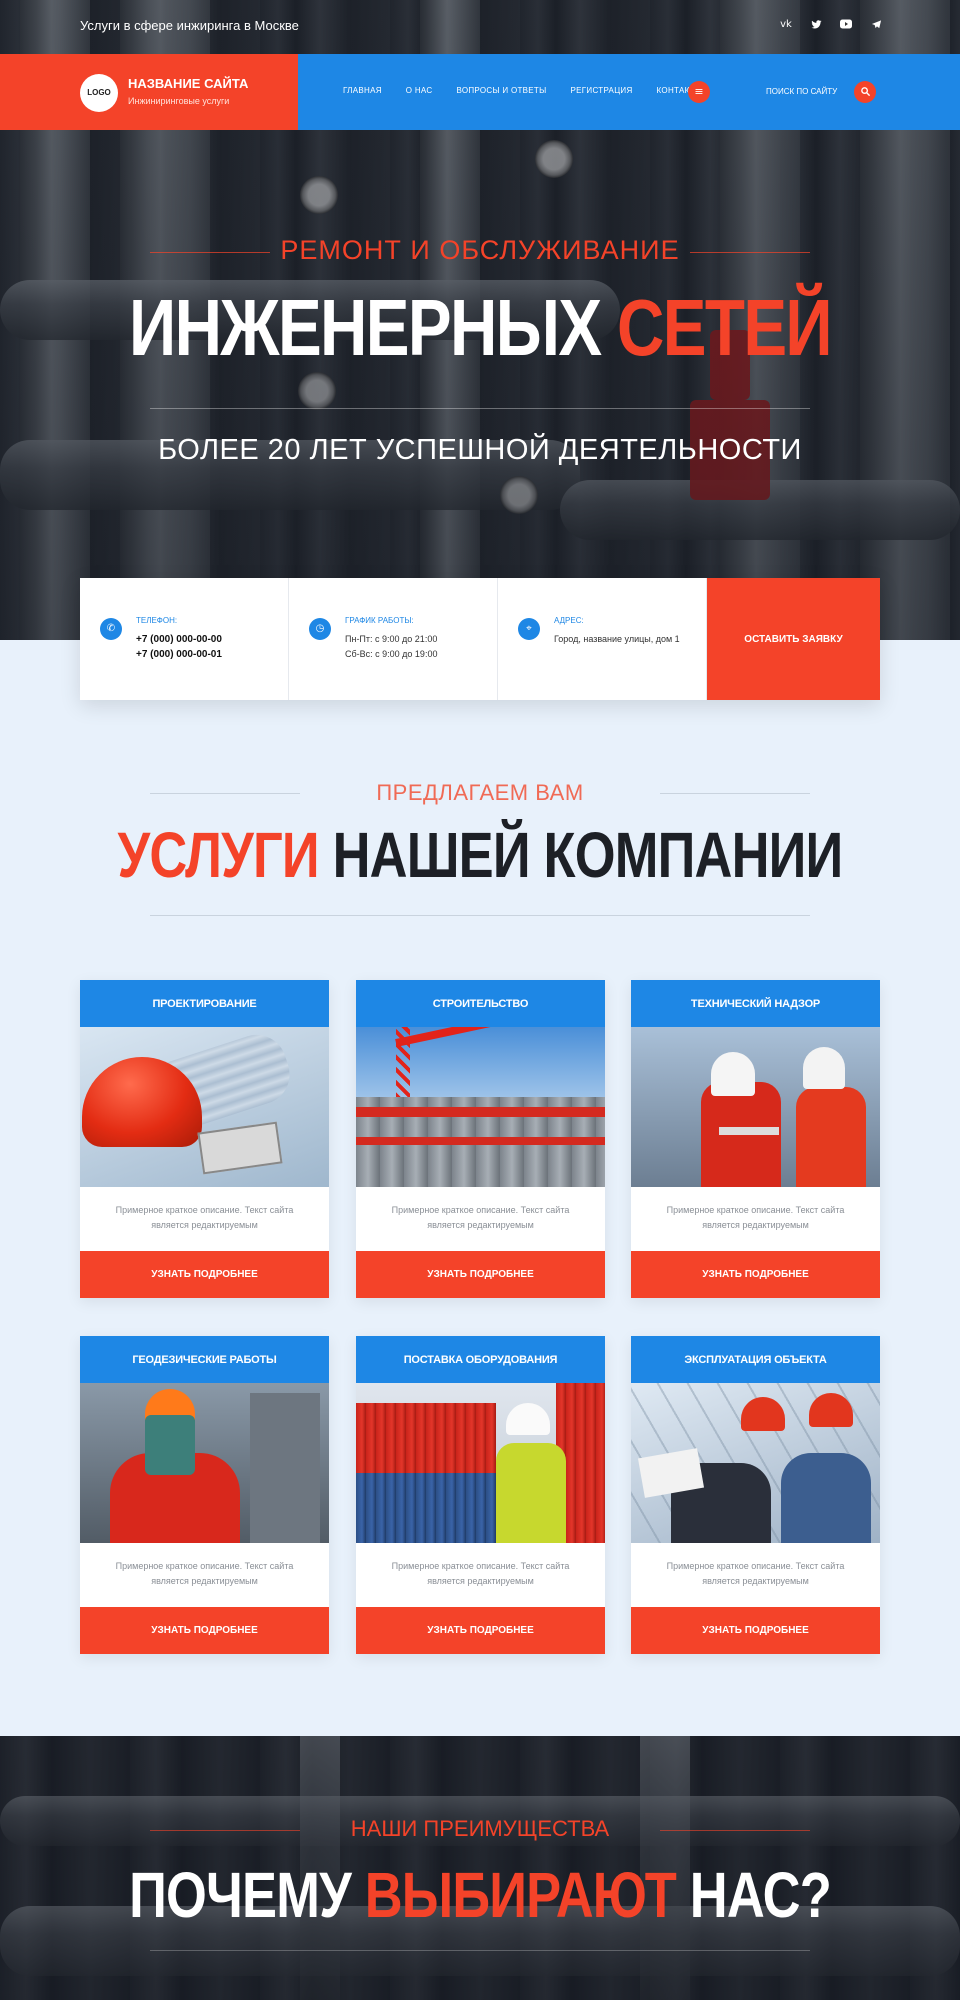 The width and height of the screenshot is (960, 2000). What do you see at coordinates (362, 90) in the screenshot?
I see `menu-item-home: ГЛАВНАЯ` at bounding box center [362, 90].